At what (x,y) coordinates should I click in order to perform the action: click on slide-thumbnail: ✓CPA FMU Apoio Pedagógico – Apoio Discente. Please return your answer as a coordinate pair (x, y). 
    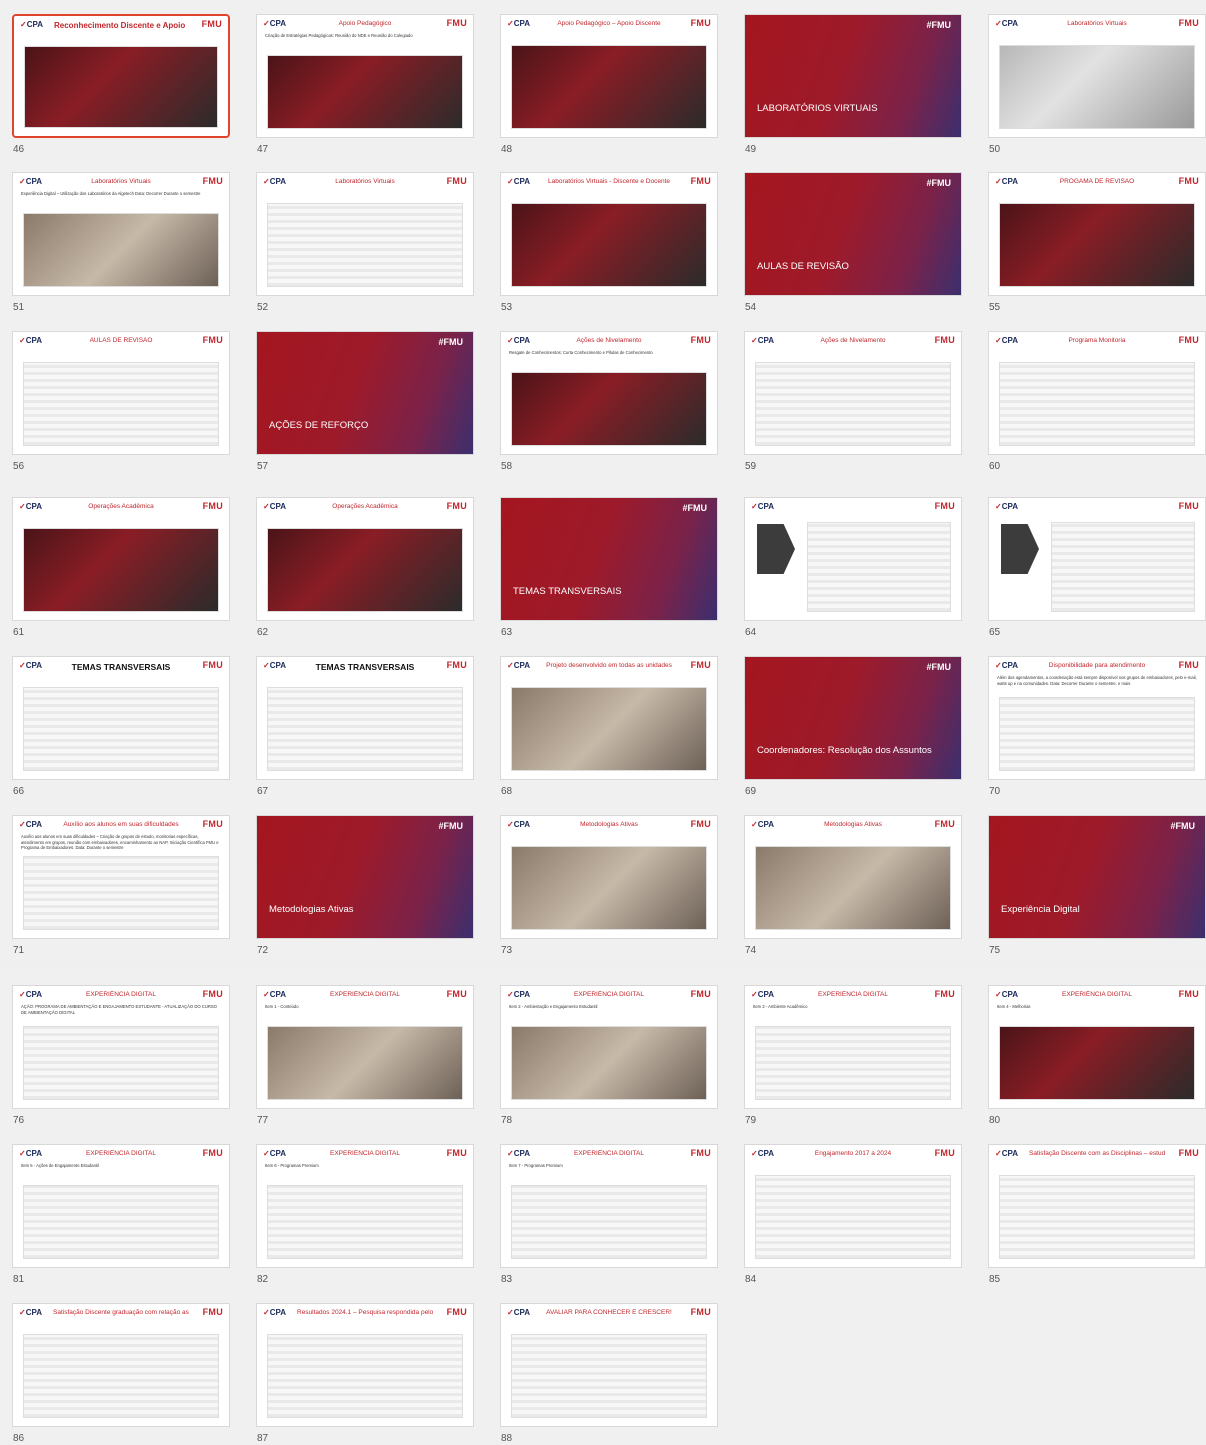
    Looking at the image, I should click on (609, 76).